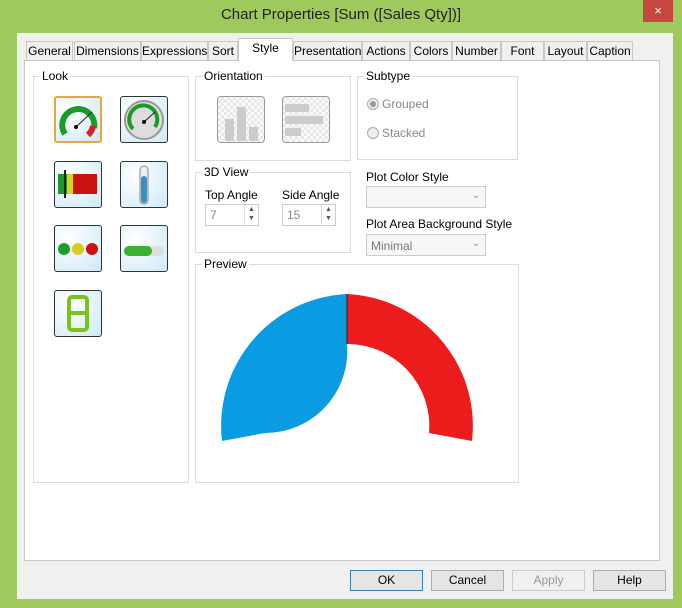 The height and width of the screenshot is (608, 682). I want to click on orientation-horizontal, so click(306, 119).